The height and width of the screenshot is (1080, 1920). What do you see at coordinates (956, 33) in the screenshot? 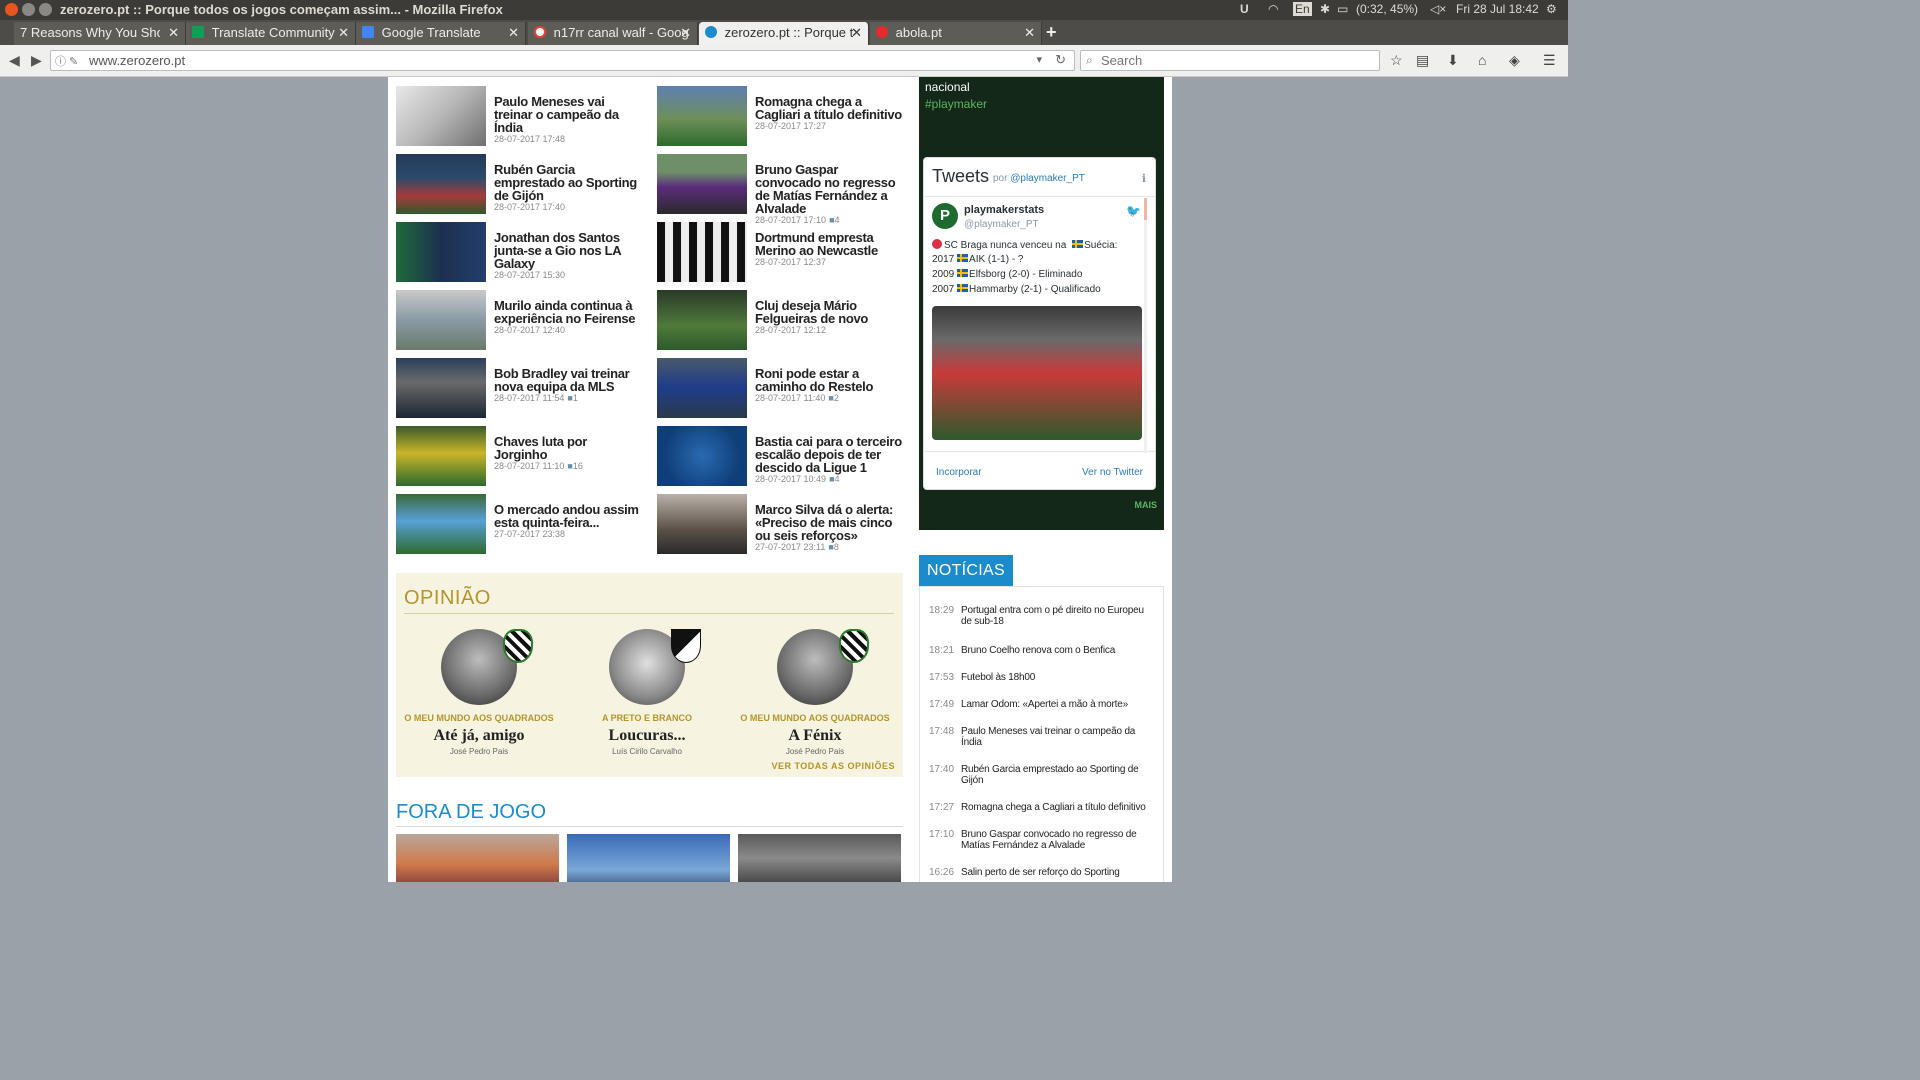
I see `tab-abola: abola.pt ✕` at bounding box center [956, 33].